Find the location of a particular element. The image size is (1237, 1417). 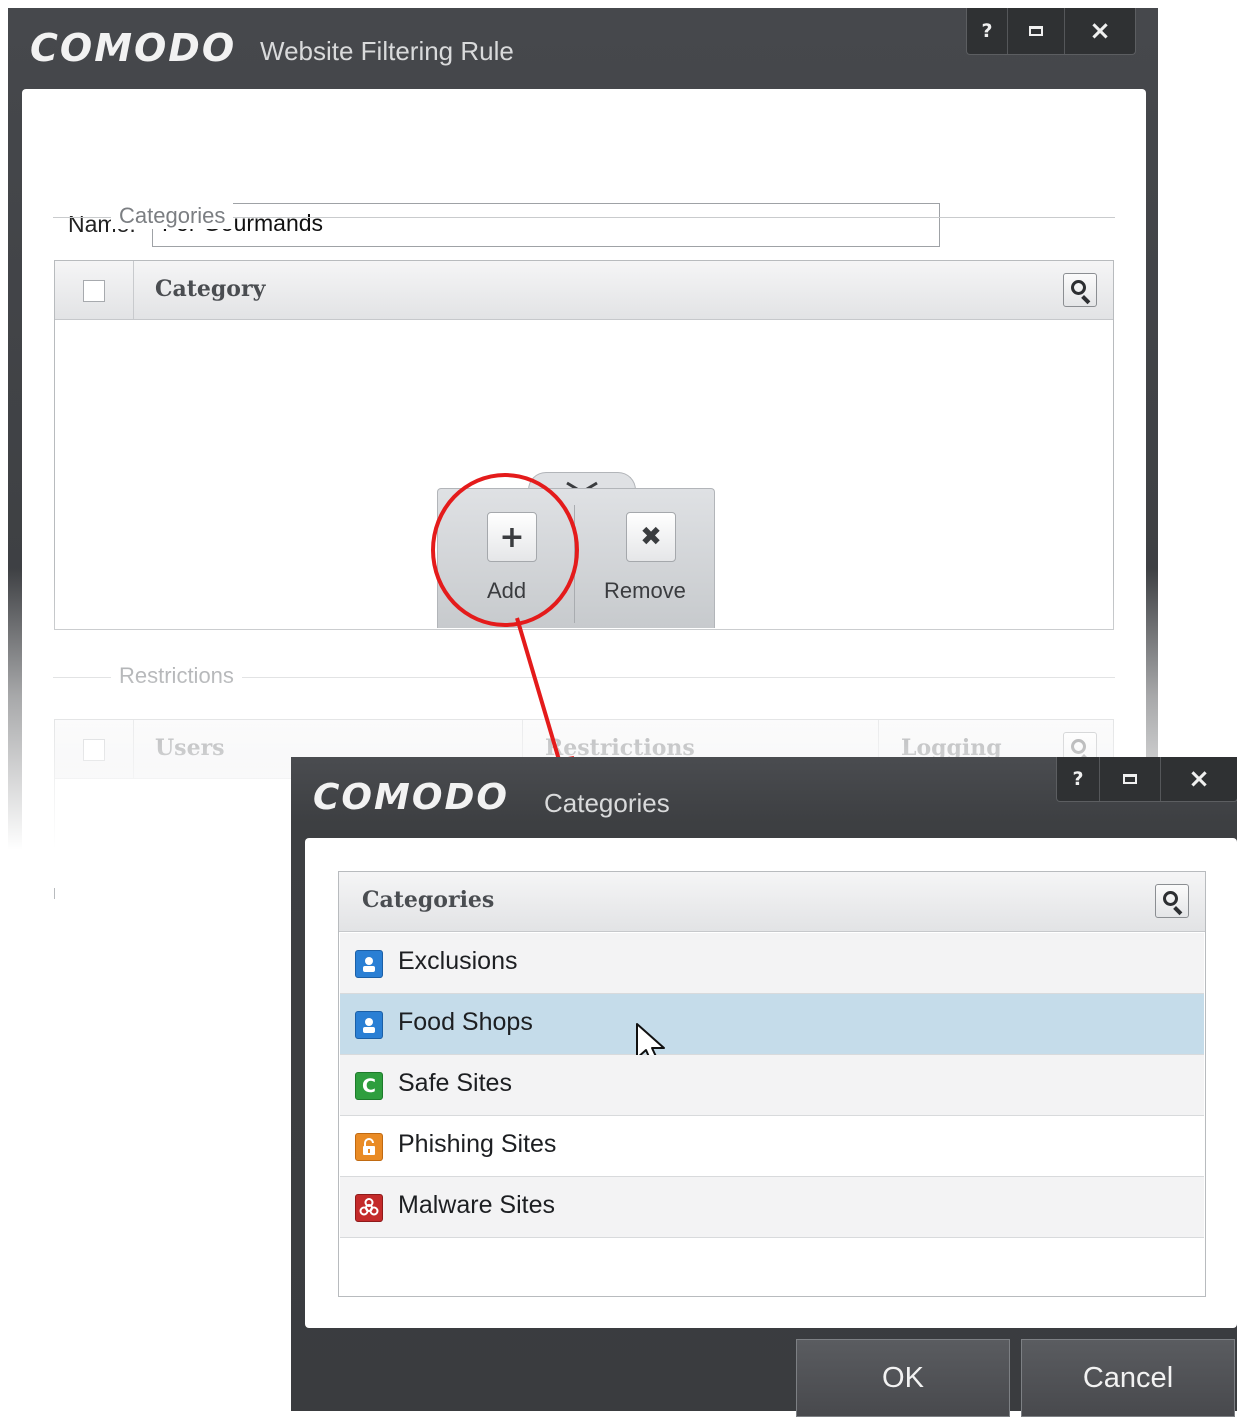

restrictions-section-label: Restrictions is located at coordinates (176, 676).